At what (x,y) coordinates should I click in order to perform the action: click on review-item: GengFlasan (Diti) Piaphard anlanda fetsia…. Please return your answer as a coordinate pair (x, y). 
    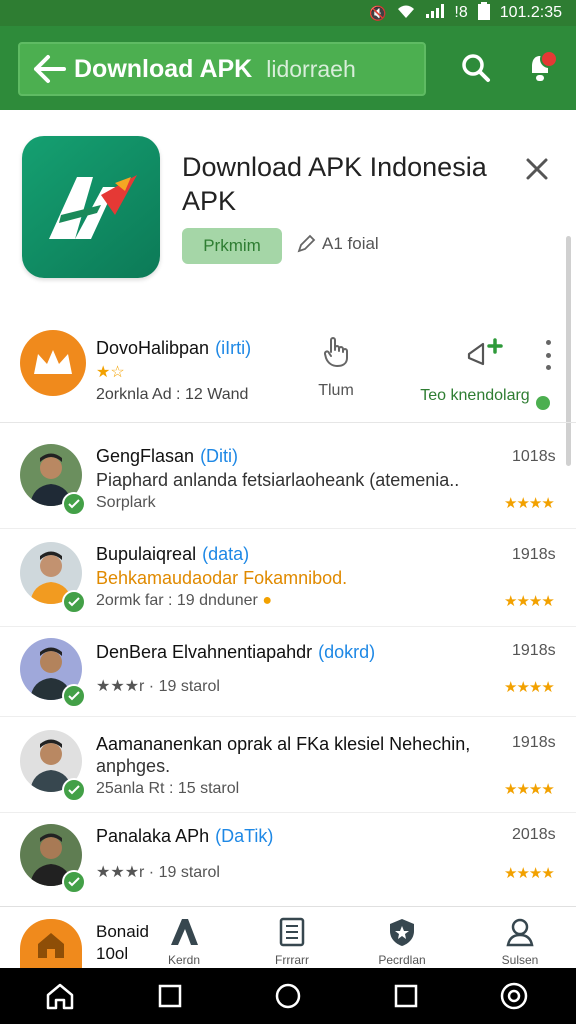
    Looking at the image, I should click on (288, 479).